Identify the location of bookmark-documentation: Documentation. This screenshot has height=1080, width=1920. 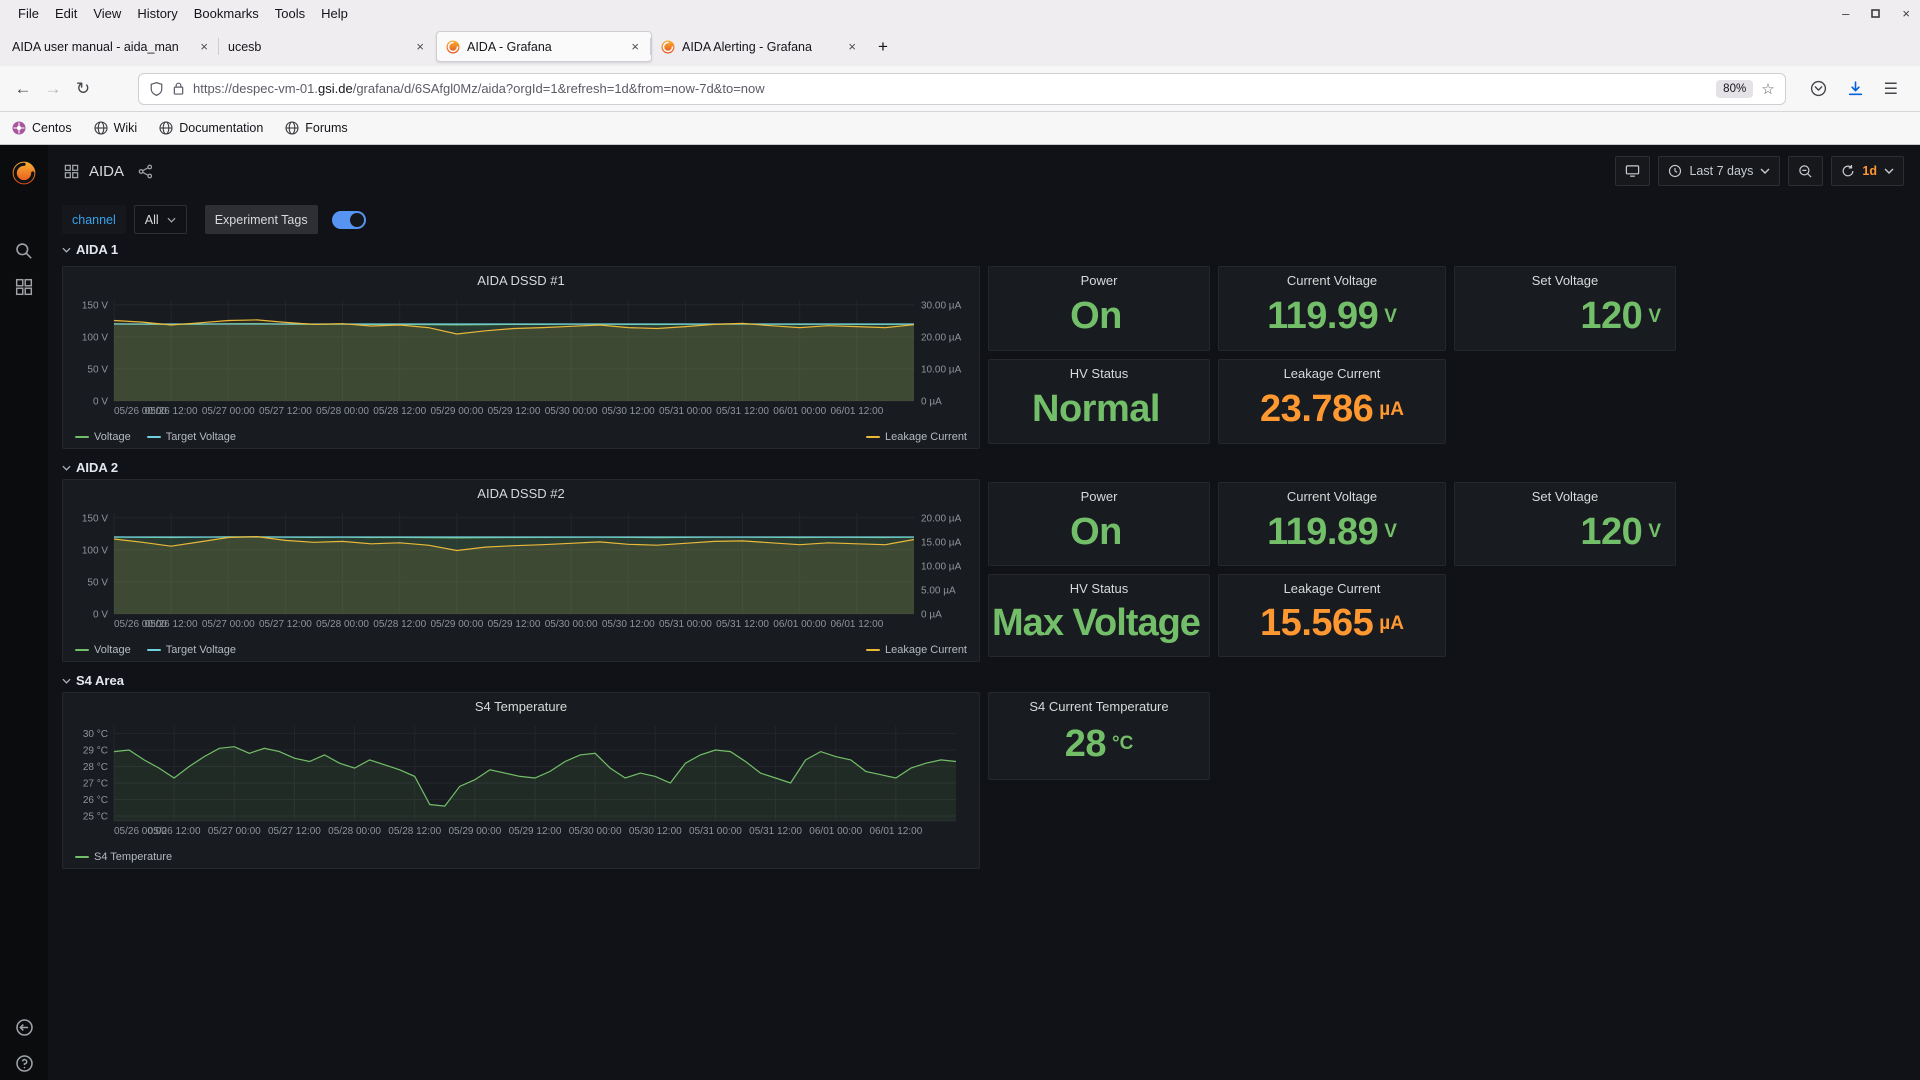
(211, 128).